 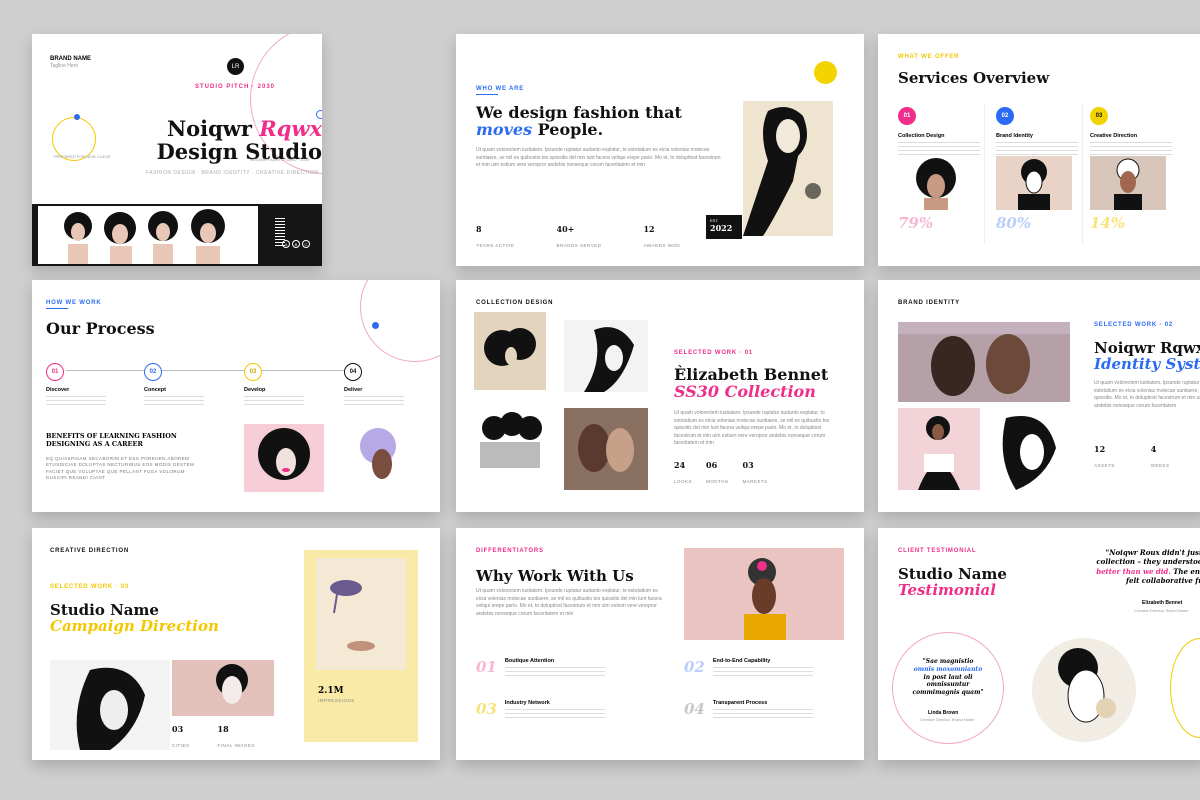 I want to click on cover-footer: NOIQWR RQWX STUDIO · 2030, so click(x=280, y=159).